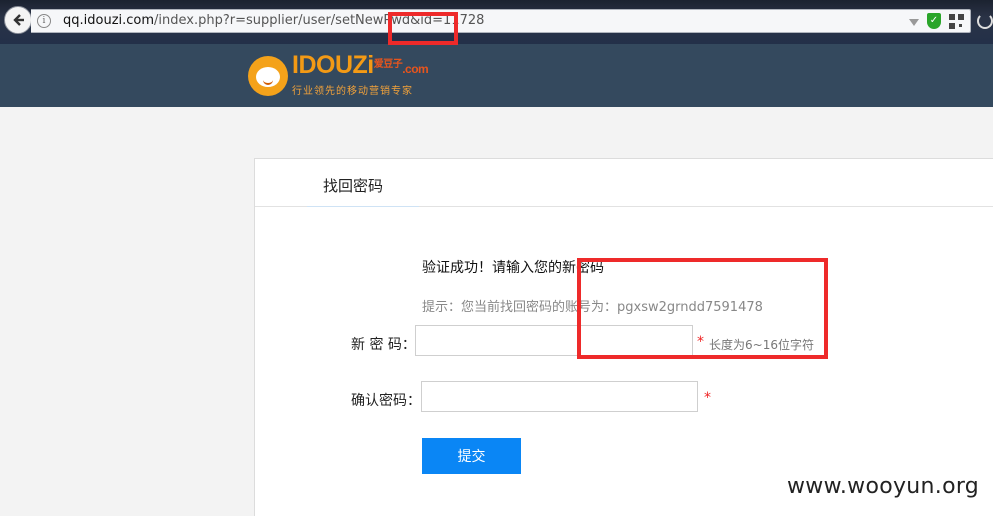 This screenshot has height=516, width=993. What do you see at coordinates (471, 456) in the screenshot?
I see `submit-button: 提交` at bounding box center [471, 456].